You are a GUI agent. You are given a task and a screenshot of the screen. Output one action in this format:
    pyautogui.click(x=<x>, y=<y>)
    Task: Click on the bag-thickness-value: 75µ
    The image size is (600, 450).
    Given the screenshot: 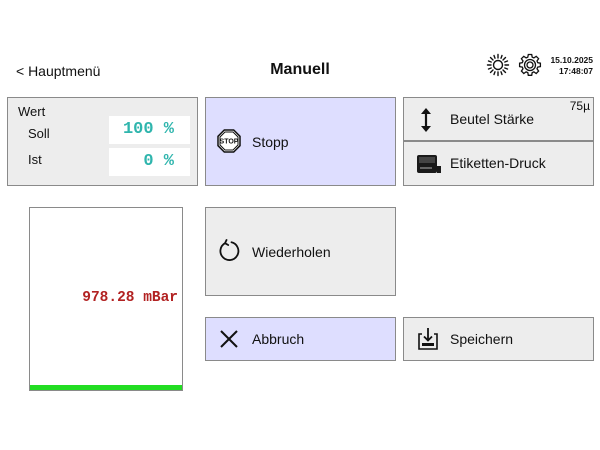 What is the action you would take?
    pyautogui.click(x=579, y=106)
    